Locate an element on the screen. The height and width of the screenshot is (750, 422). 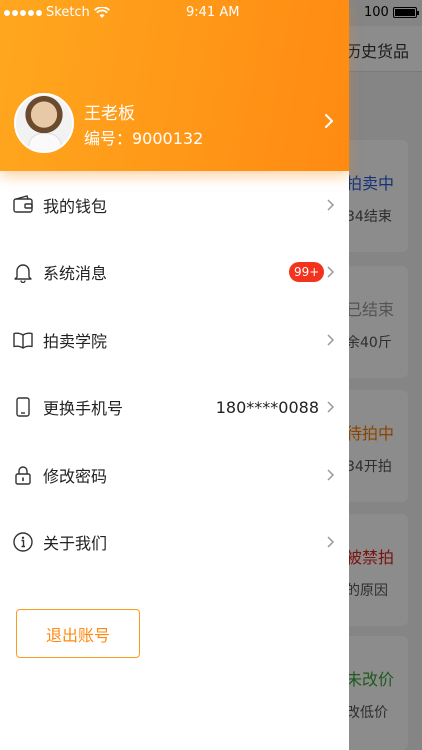
battery: 100 is located at coordinates (391, 12).